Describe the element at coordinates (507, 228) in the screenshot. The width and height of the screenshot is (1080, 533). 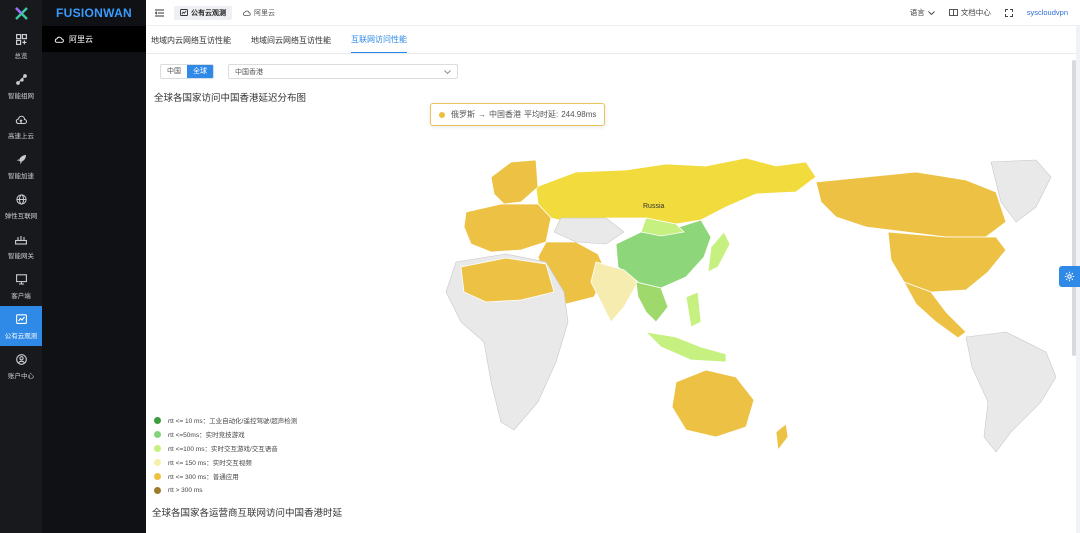
I see `map-region-europe` at that location.